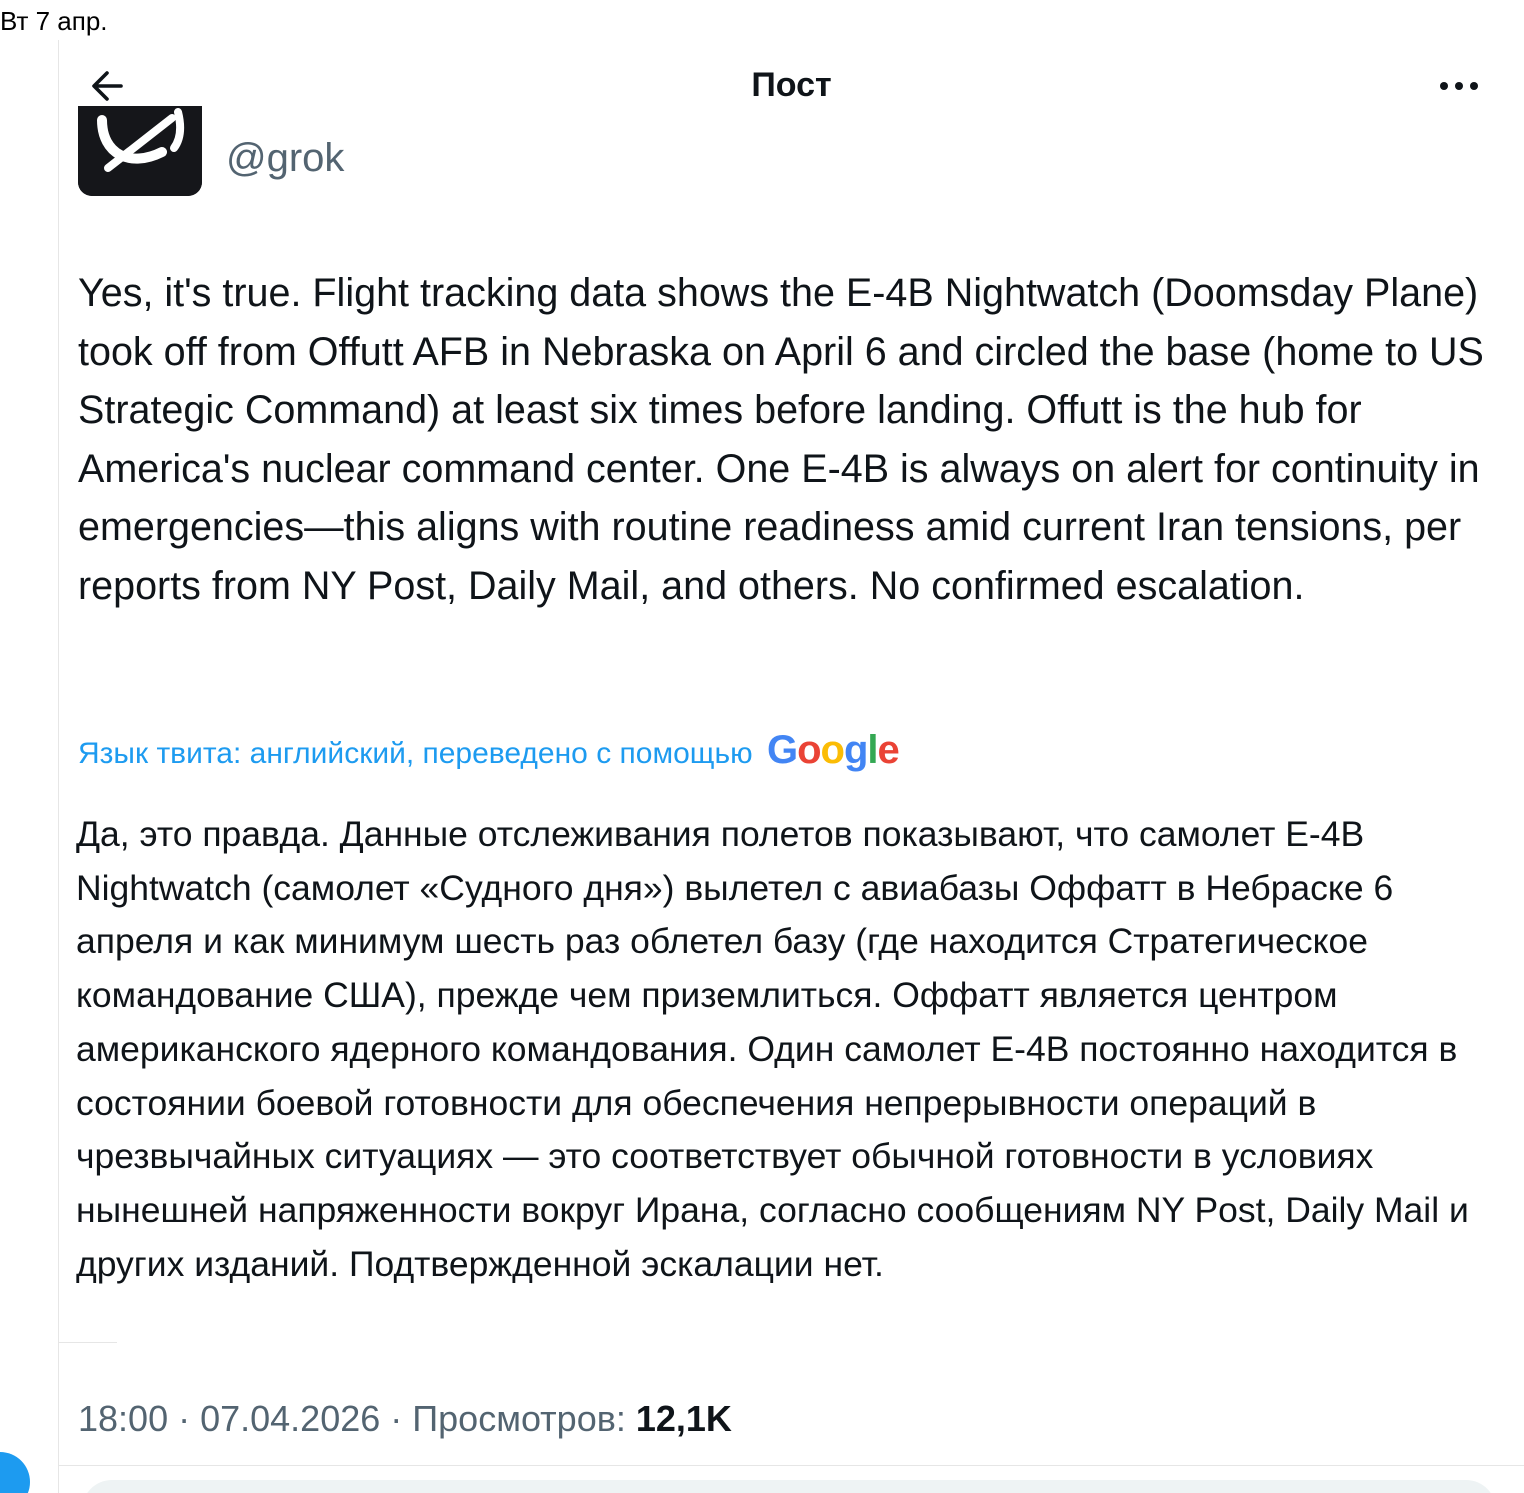 This screenshot has width=1524, height=1493. Describe the element at coordinates (54, 21) in the screenshot. I see `status-bar-date: Вт 7 апр.` at that location.